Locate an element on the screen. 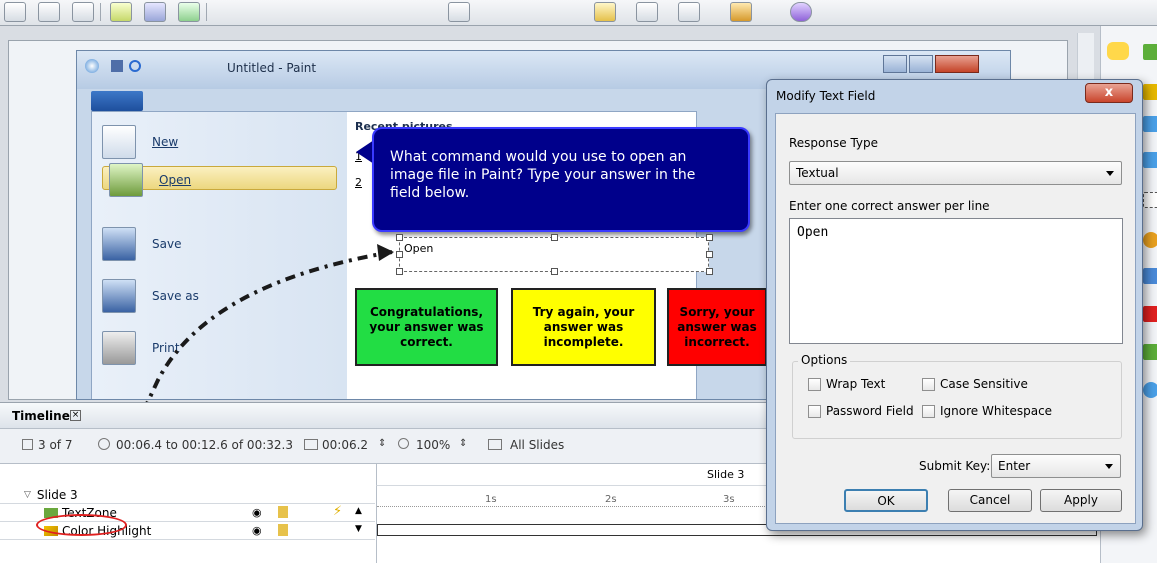  clock-icon is located at coordinates (104, 444).